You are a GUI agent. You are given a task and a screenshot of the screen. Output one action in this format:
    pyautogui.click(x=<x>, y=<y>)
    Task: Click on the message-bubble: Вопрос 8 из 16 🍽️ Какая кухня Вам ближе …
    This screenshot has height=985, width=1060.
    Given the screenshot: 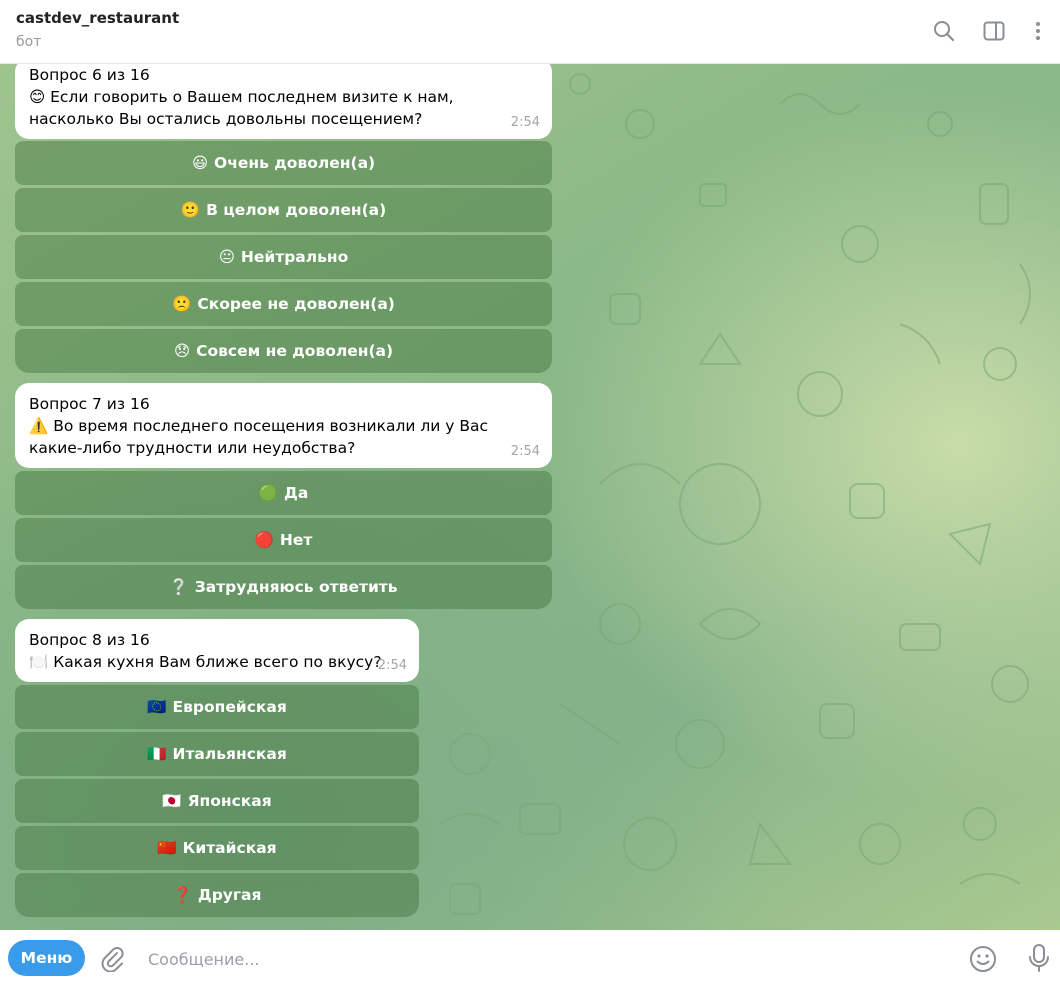 What is the action you would take?
    pyautogui.click(x=217, y=650)
    